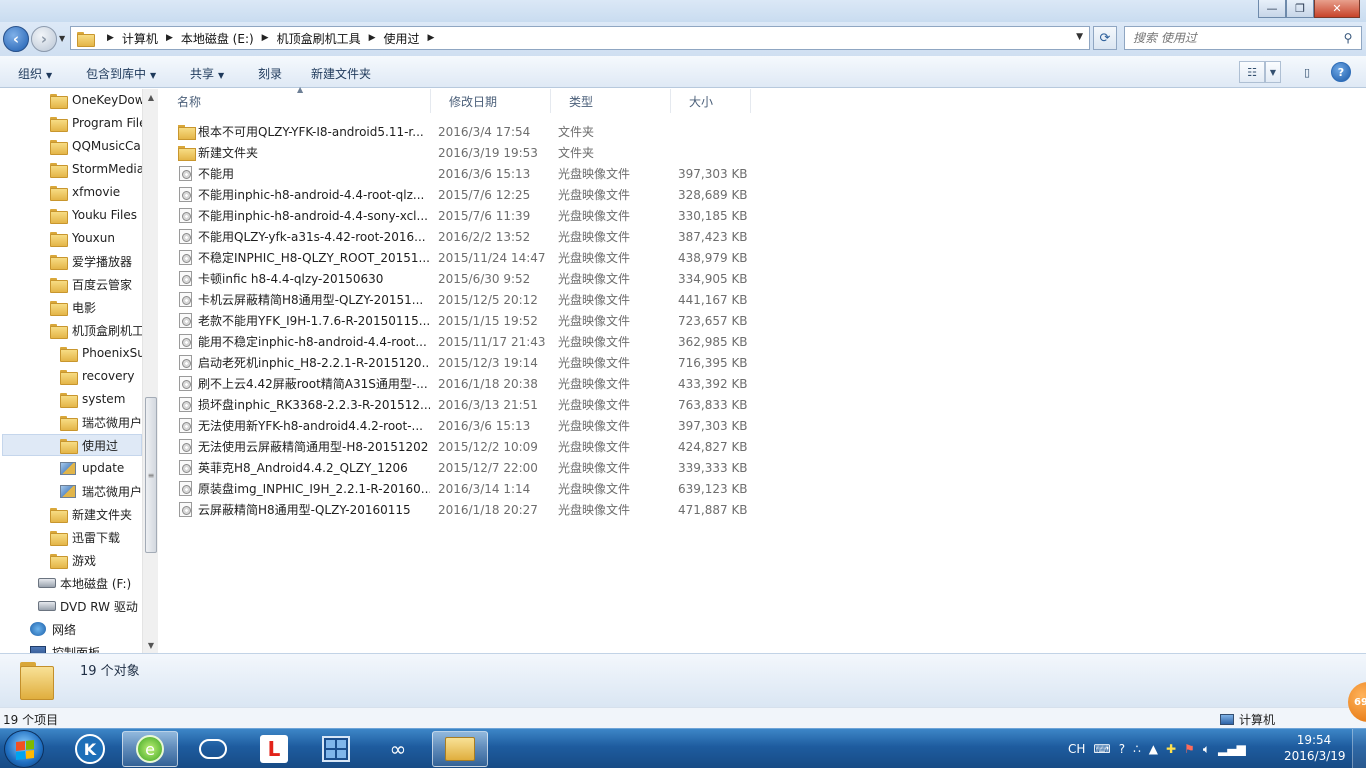 The width and height of the screenshot is (1366, 768). Describe the element at coordinates (85, 537) in the screenshot. I see `tree-item-thunder-downloads: 迅雷下载` at that location.